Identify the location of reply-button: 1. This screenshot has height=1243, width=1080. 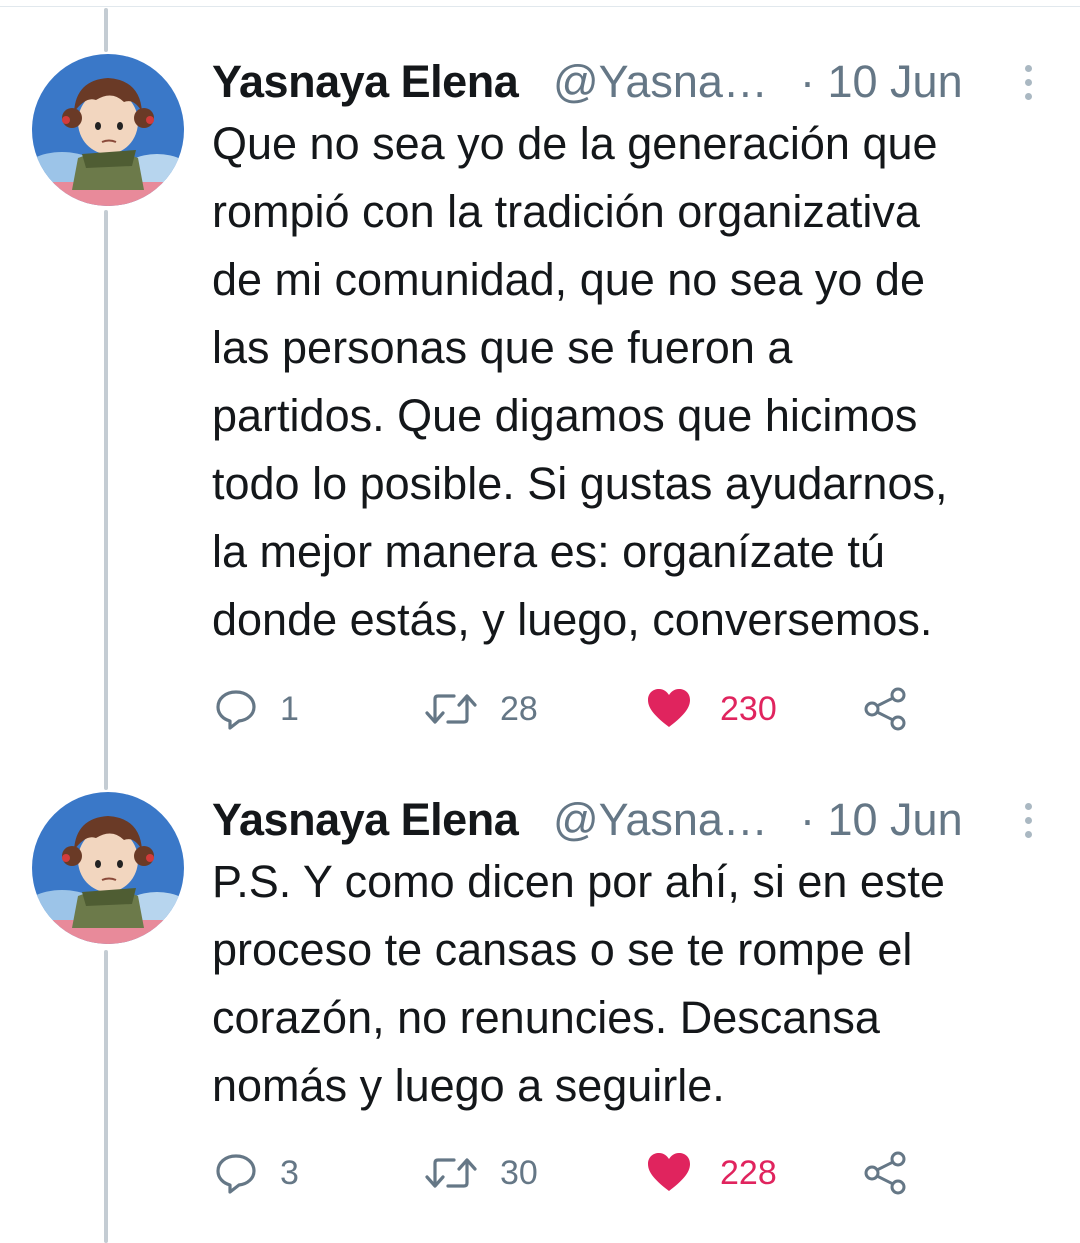
(256, 709).